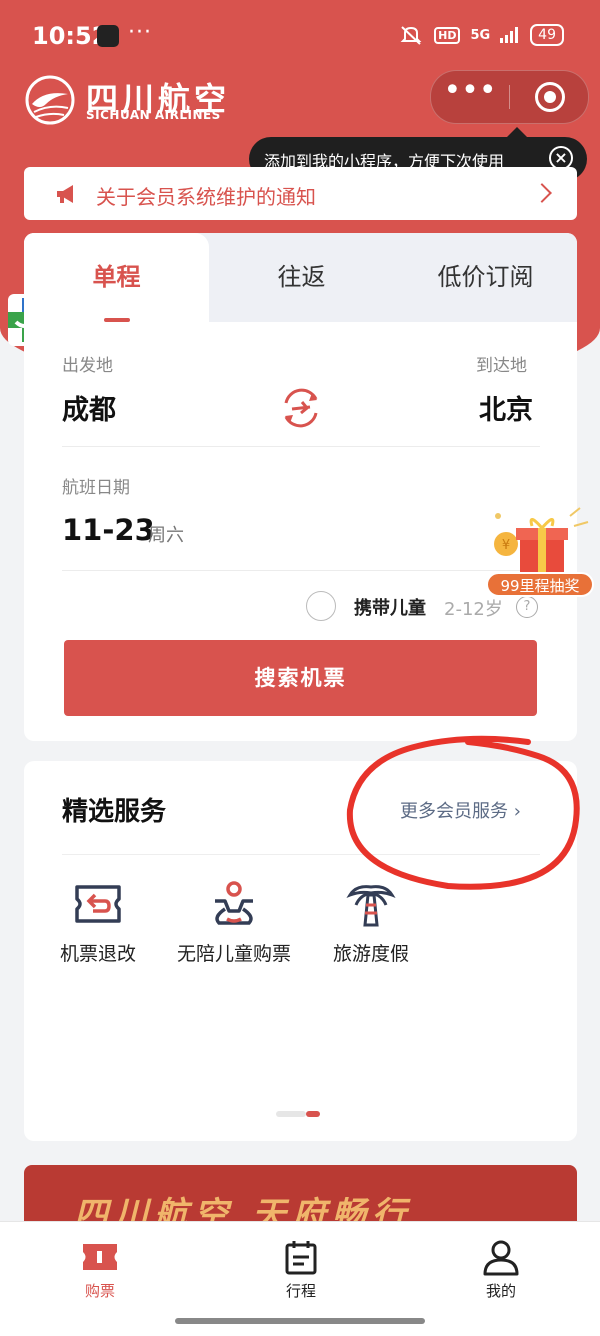 This screenshot has height=1336, width=600. What do you see at coordinates (65, 194) in the screenshot?
I see `megaphone-icon` at bounding box center [65, 194].